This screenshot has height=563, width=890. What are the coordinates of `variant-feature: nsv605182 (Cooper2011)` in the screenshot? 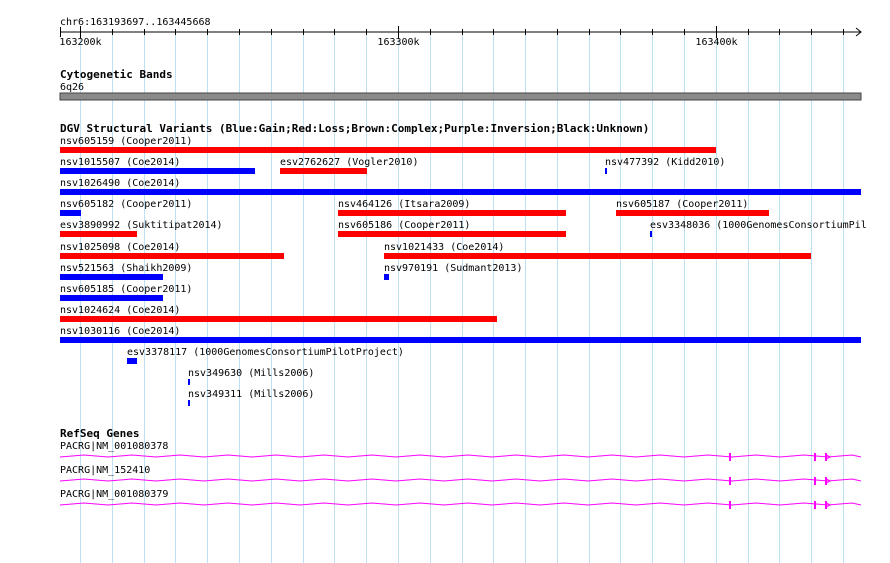 It's located at (126, 207).